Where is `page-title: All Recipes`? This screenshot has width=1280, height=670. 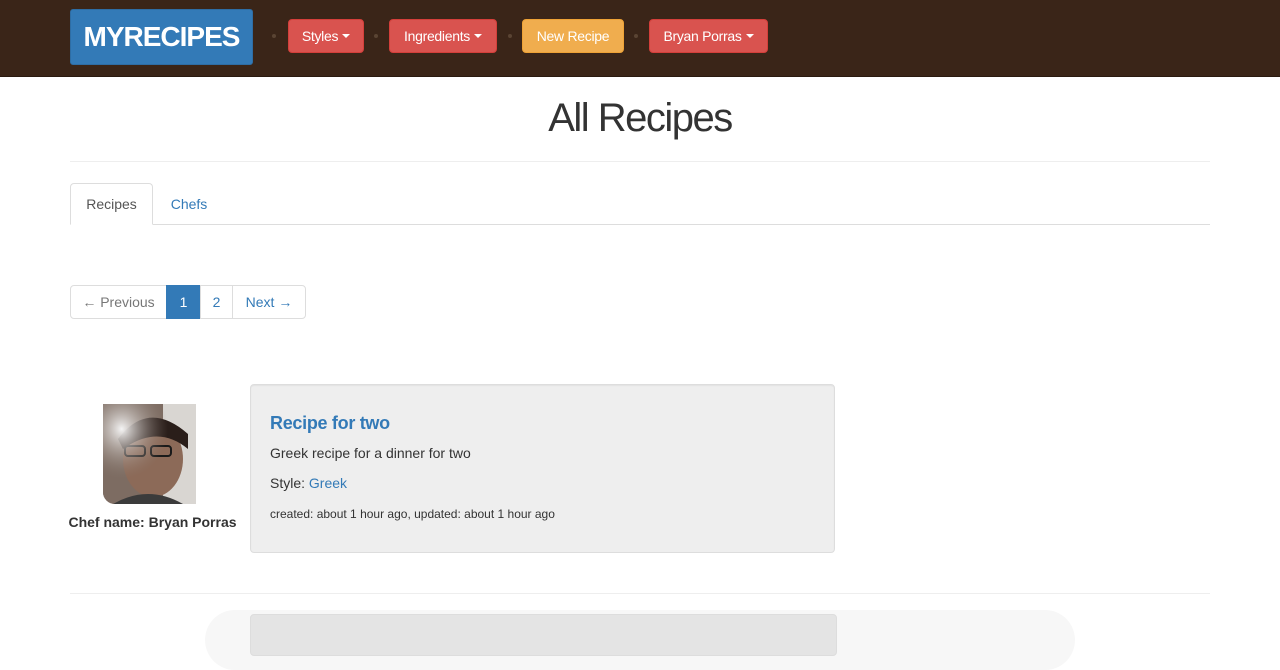 page-title: All Recipes is located at coordinates (640, 118).